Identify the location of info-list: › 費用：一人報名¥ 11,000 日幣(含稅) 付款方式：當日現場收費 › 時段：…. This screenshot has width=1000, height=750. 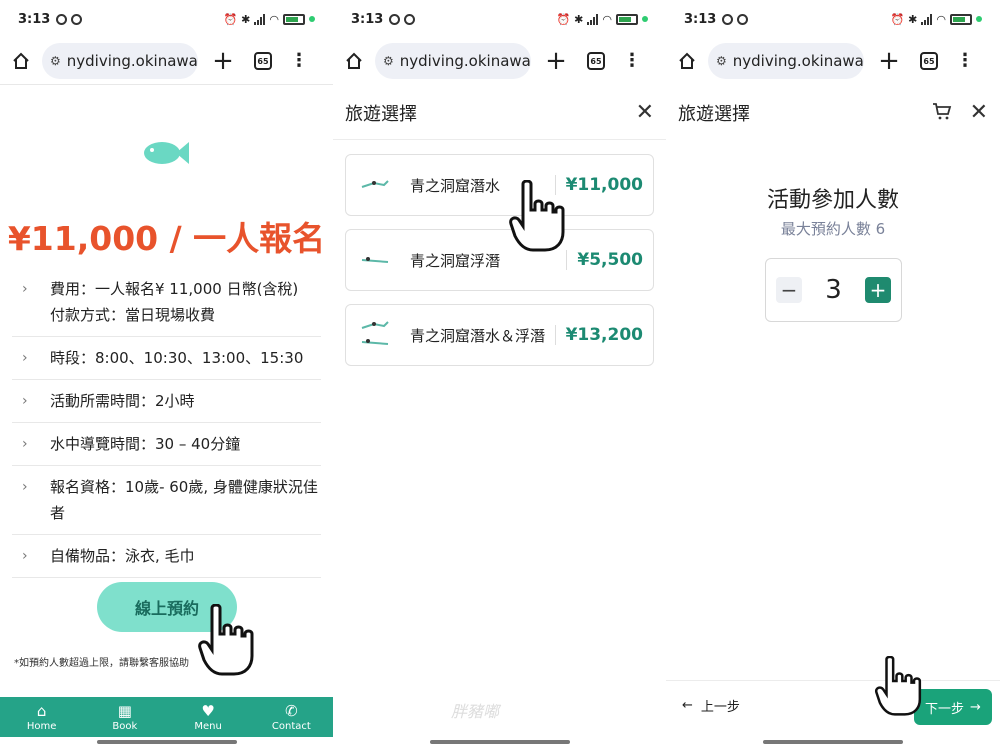
(166, 423).